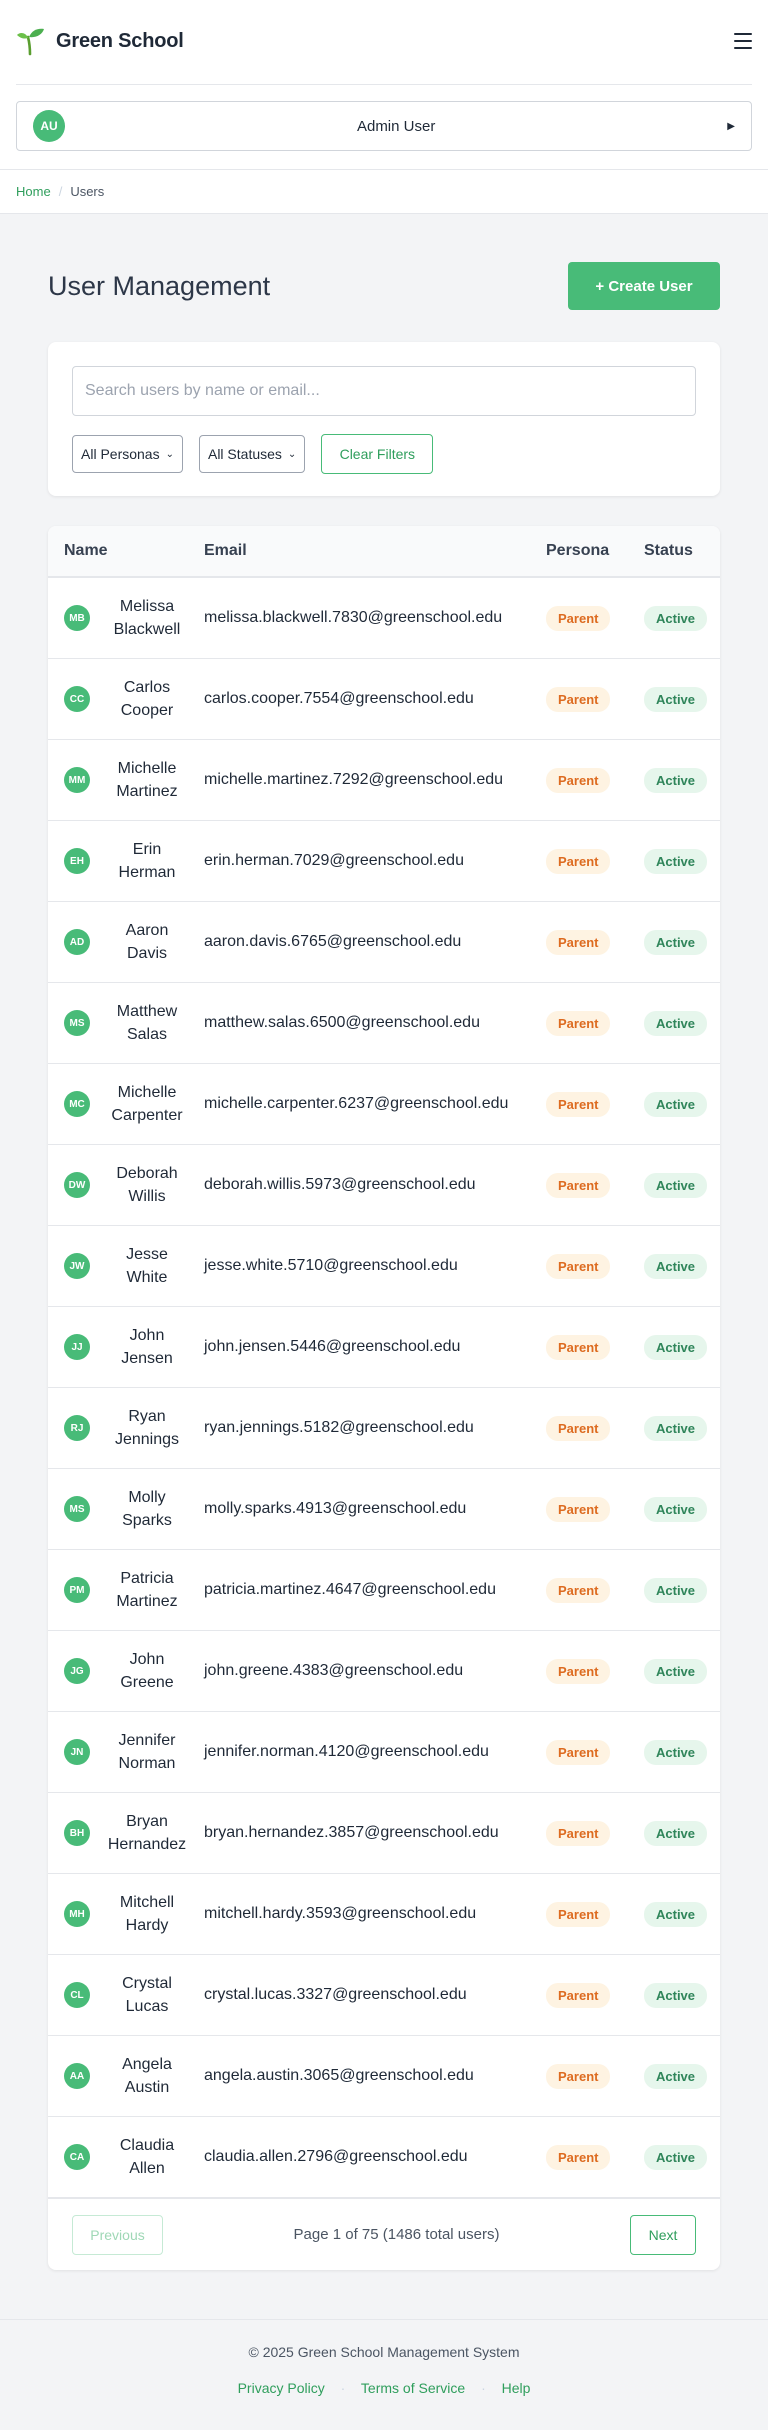  What do you see at coordinates (117, 2234) in the screenshot?
I see `previous-page-button: Previous` at bounding box center [117, 2234].